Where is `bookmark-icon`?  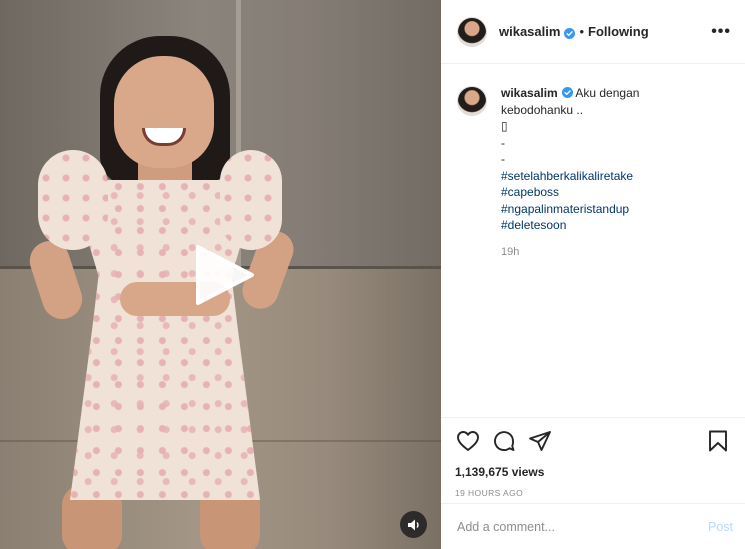 bookmark-icon is located at coordinates (718, 441).